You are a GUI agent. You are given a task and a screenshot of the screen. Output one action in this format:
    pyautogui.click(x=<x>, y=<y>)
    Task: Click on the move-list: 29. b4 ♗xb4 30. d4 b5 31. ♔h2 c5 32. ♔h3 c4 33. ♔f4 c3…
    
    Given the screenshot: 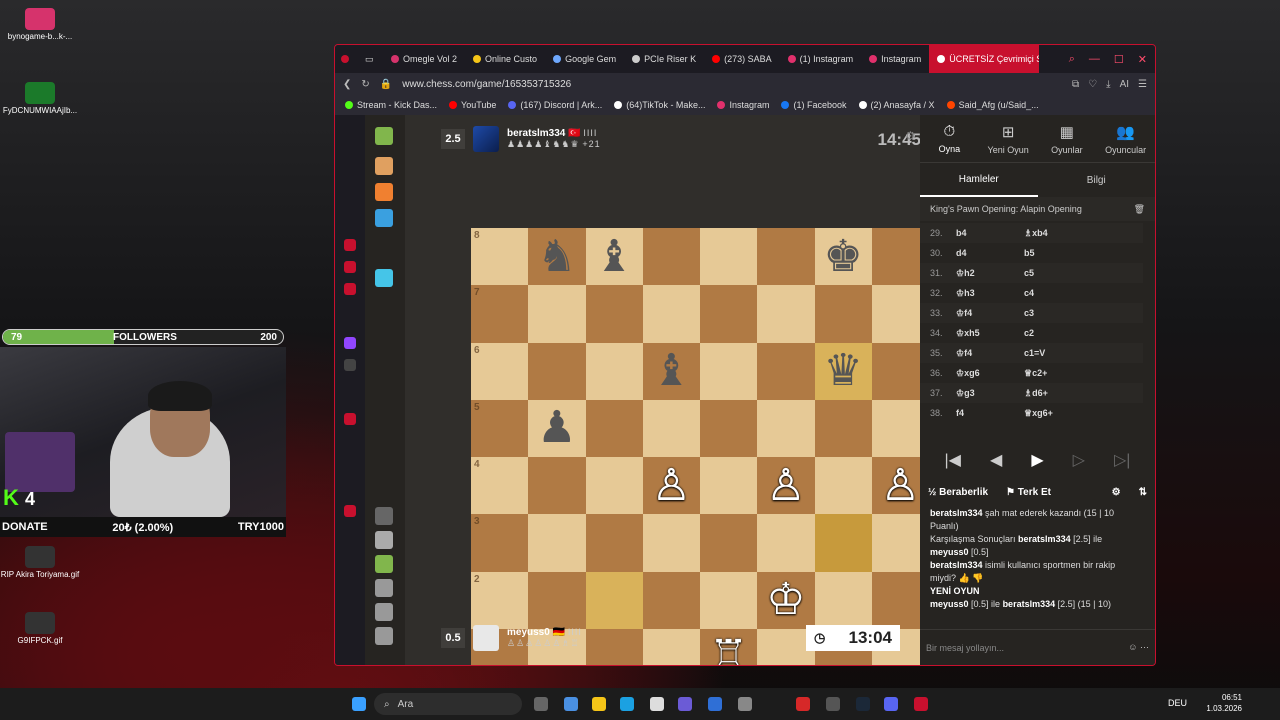 What is the action you would take?
    pyautogui.click(x=1031, y=323)
    